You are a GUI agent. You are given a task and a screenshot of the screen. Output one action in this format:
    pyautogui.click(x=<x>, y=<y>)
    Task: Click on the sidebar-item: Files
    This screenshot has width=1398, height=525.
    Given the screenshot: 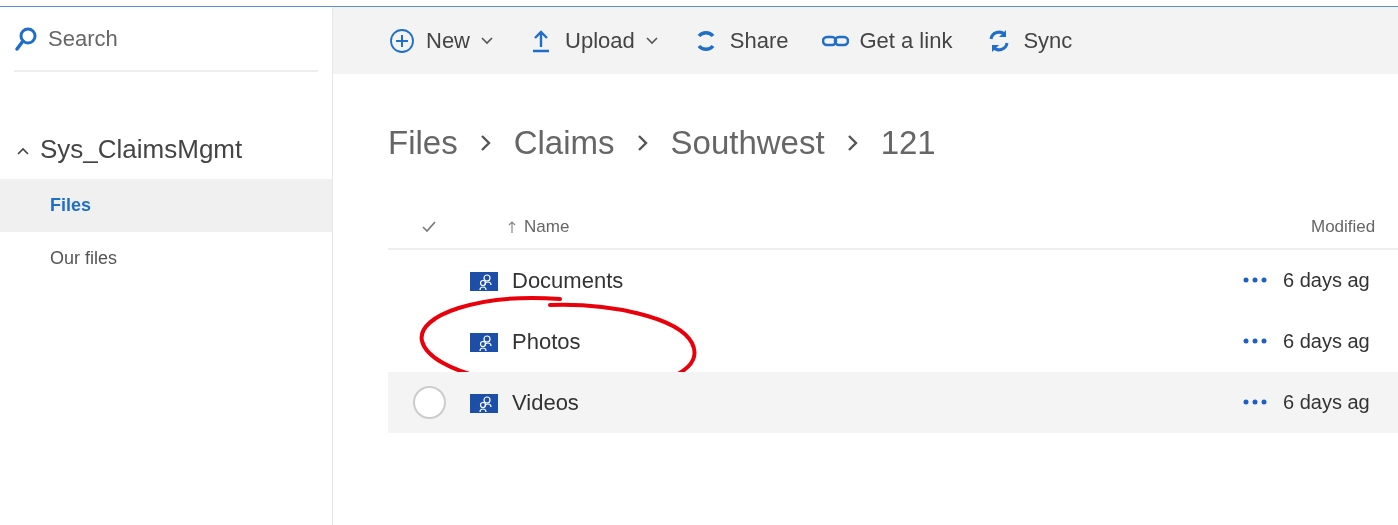 What is the action you would take?
    pyautogui.click(x=166, y=205)
    